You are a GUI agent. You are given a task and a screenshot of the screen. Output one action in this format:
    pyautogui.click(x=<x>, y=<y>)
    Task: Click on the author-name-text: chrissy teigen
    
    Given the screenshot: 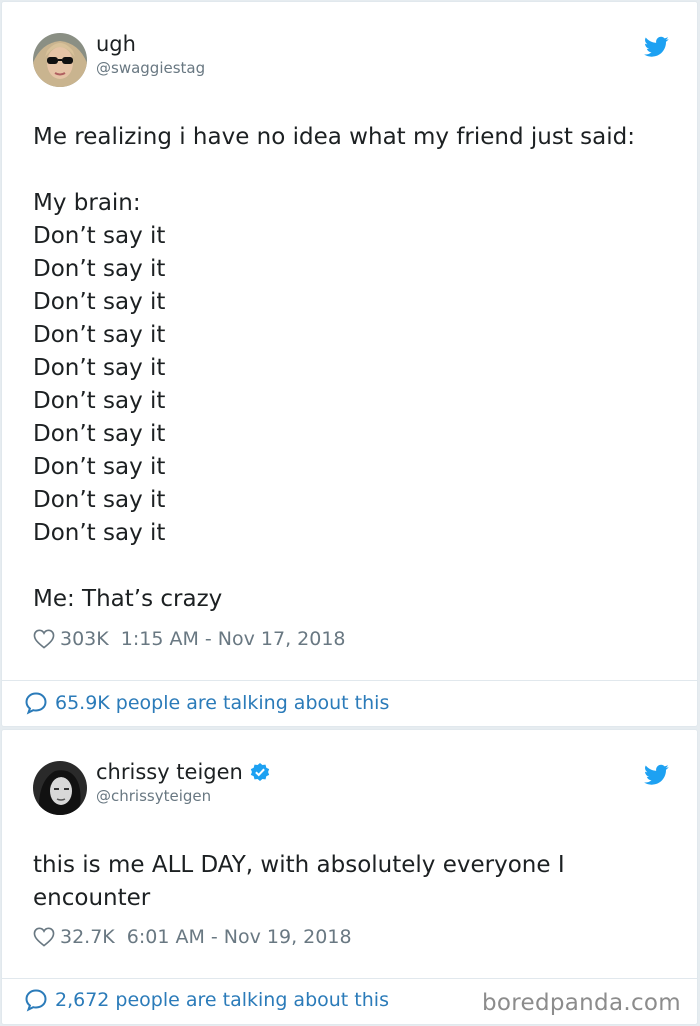 What is the action you would take?
    pyautogui.click(x=169, y=772)
    